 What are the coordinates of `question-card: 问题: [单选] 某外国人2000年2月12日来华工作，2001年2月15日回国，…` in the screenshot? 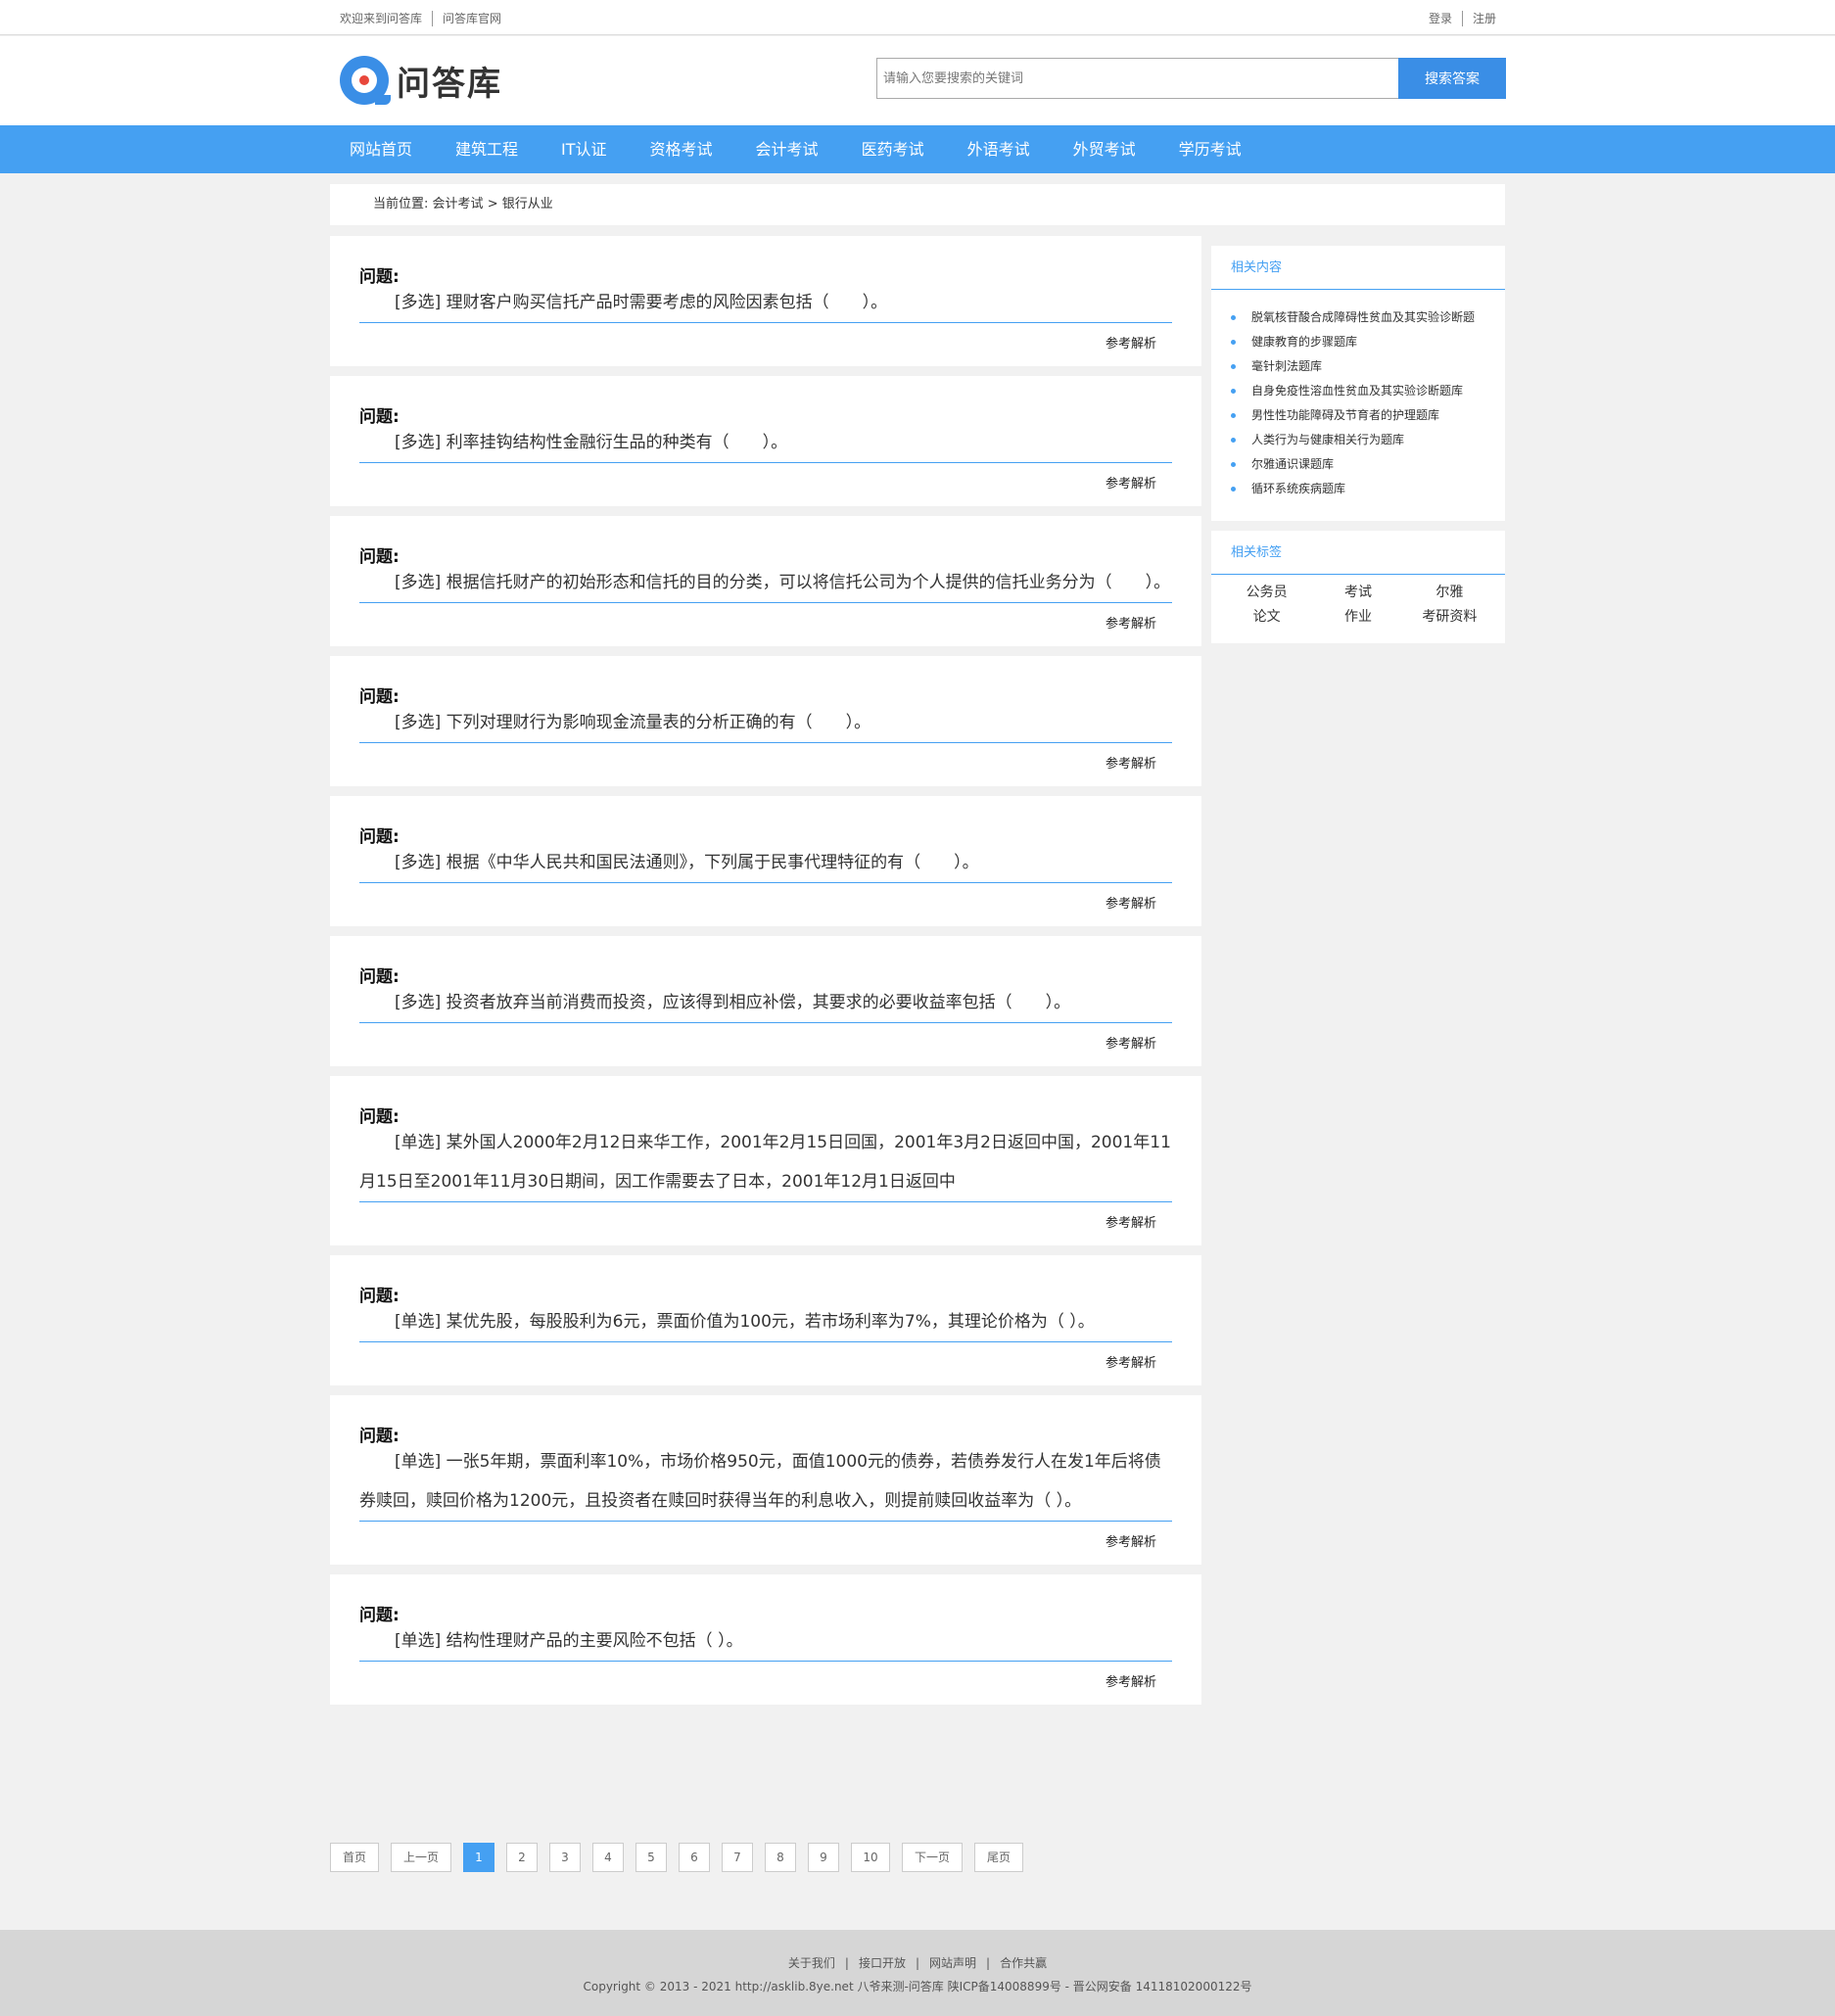 It's located at (765, 1160).